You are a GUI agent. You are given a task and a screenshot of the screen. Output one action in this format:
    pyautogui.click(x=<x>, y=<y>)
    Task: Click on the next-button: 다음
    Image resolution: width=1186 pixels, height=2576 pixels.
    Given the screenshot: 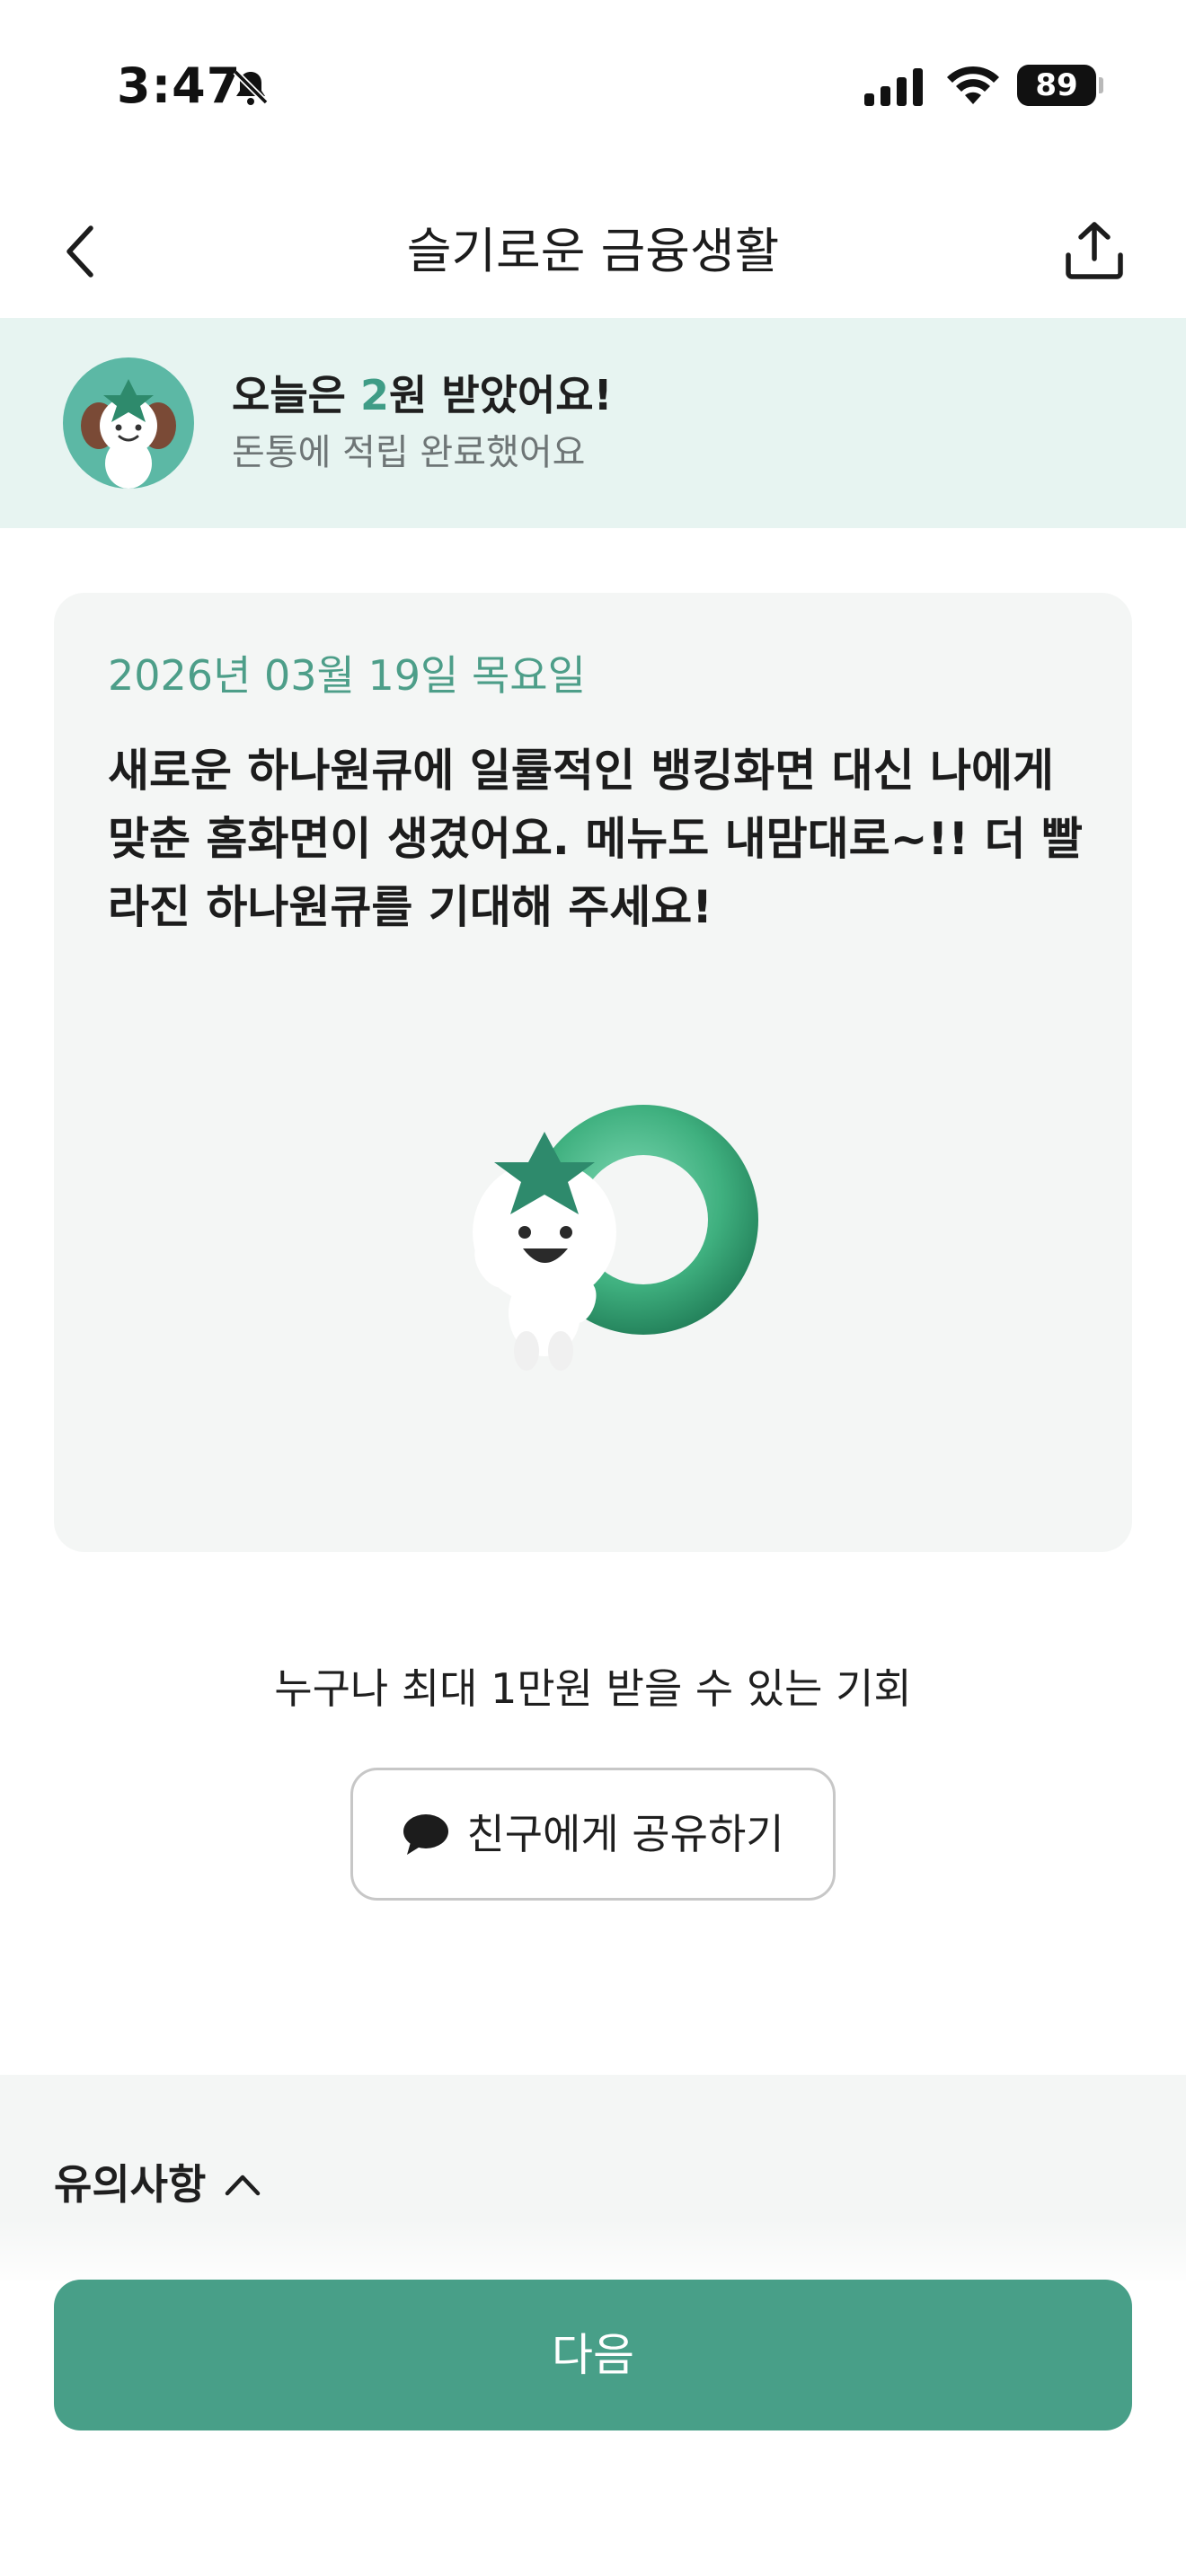 What is the action you would take?
    pyautogui.click(x=593, y=2355)
    